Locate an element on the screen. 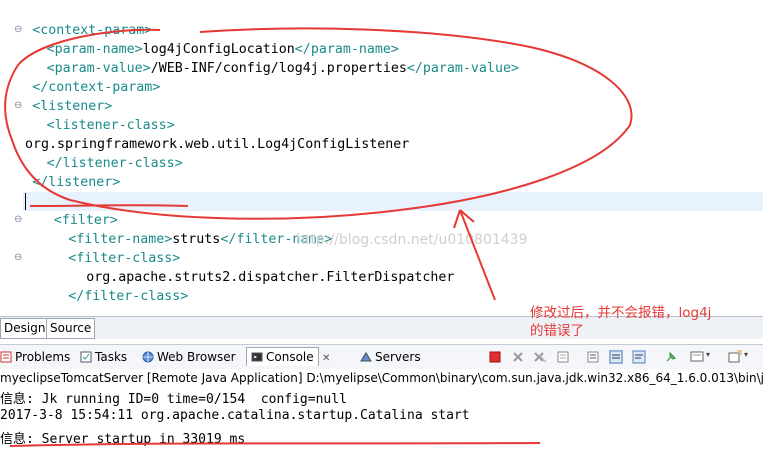  code-line: </context-param> is located at coordinates (381, 87).